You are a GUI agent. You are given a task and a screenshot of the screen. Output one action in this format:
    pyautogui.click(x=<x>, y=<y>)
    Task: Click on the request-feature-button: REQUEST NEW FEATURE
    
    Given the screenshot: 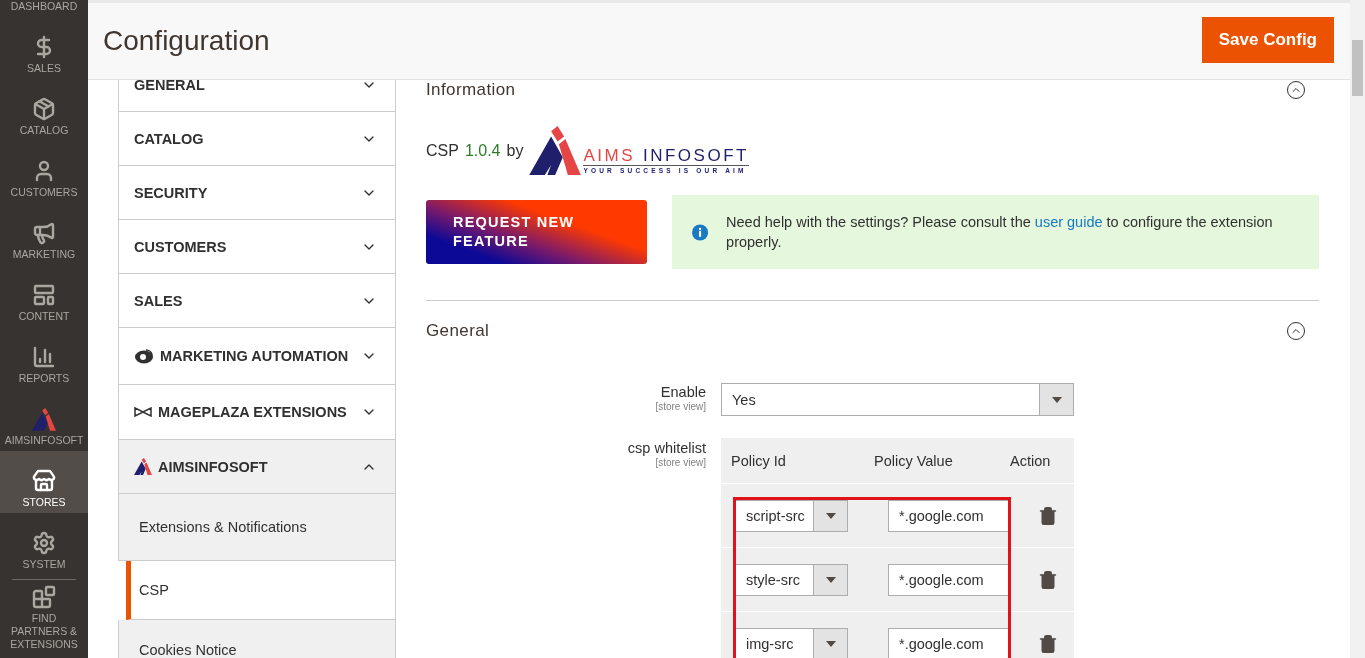 What is the action you would take?
    pyautogui.click(x=536, y=232)
    